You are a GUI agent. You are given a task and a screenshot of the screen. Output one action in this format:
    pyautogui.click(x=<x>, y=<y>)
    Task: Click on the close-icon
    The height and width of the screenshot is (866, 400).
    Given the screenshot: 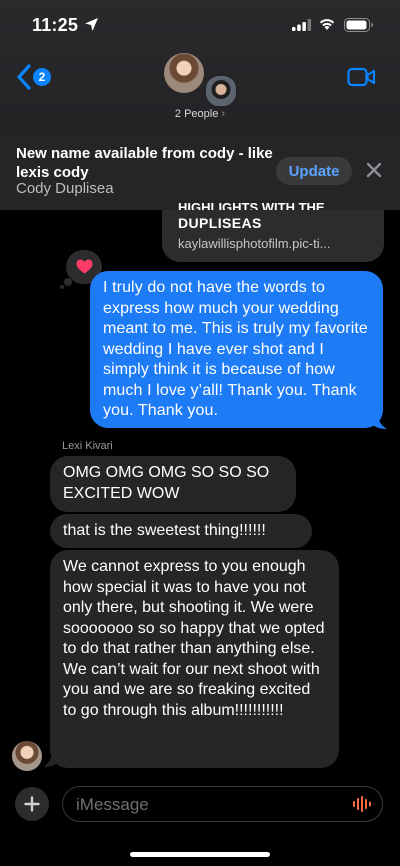 What is the action you would take?
    pyautogui.click(x=374, y=170)
    